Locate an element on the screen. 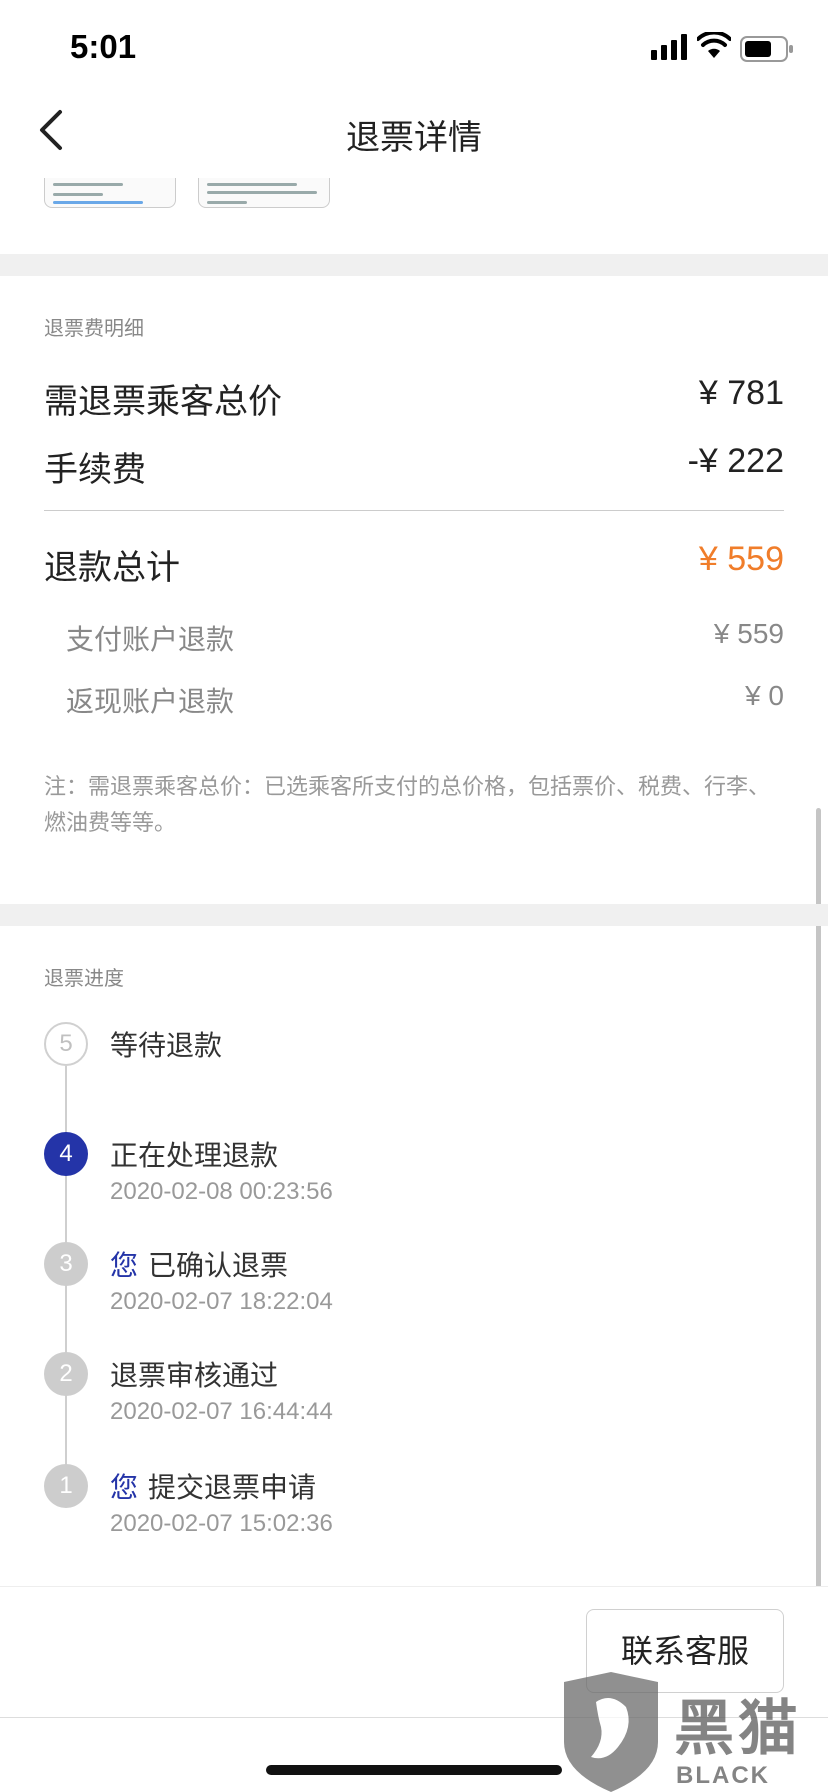  step-title-text: 等待退款 is located at coordinates (166, 1045).